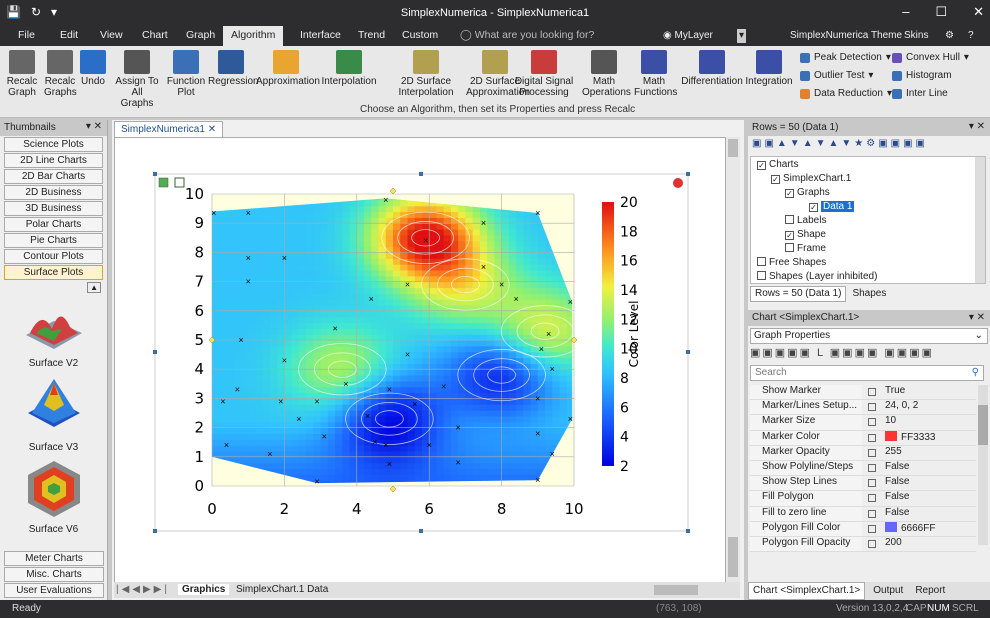 This screenshot has width=990, height=618. What do you see at coordinates (949, 36) in the screenshot?
I see `gear-icon: ⚙` at bounding box center [949, 36].